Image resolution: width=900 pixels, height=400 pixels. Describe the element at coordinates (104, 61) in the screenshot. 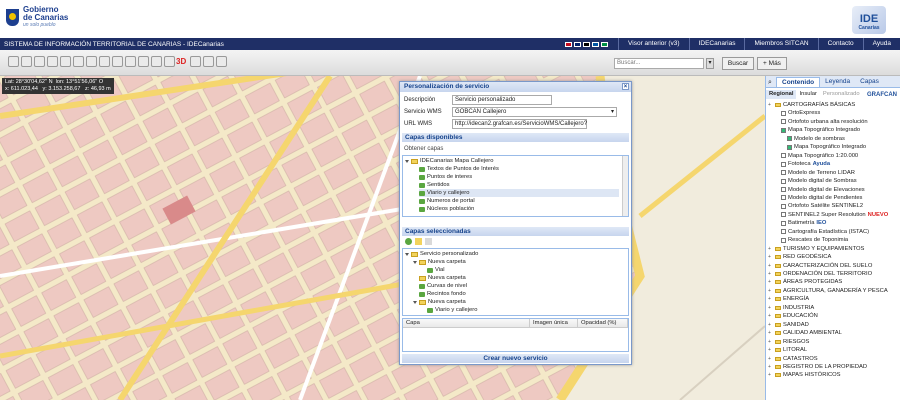

I see `measure-distance-icon` at that location.